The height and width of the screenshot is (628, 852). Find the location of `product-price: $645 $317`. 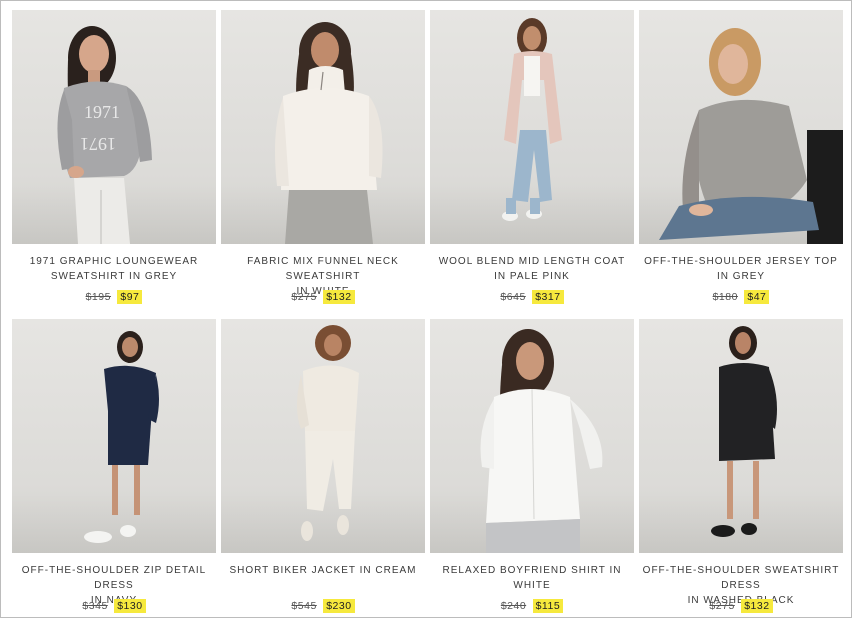

product-price: $645 $317 is located at coordinates (532, 297).